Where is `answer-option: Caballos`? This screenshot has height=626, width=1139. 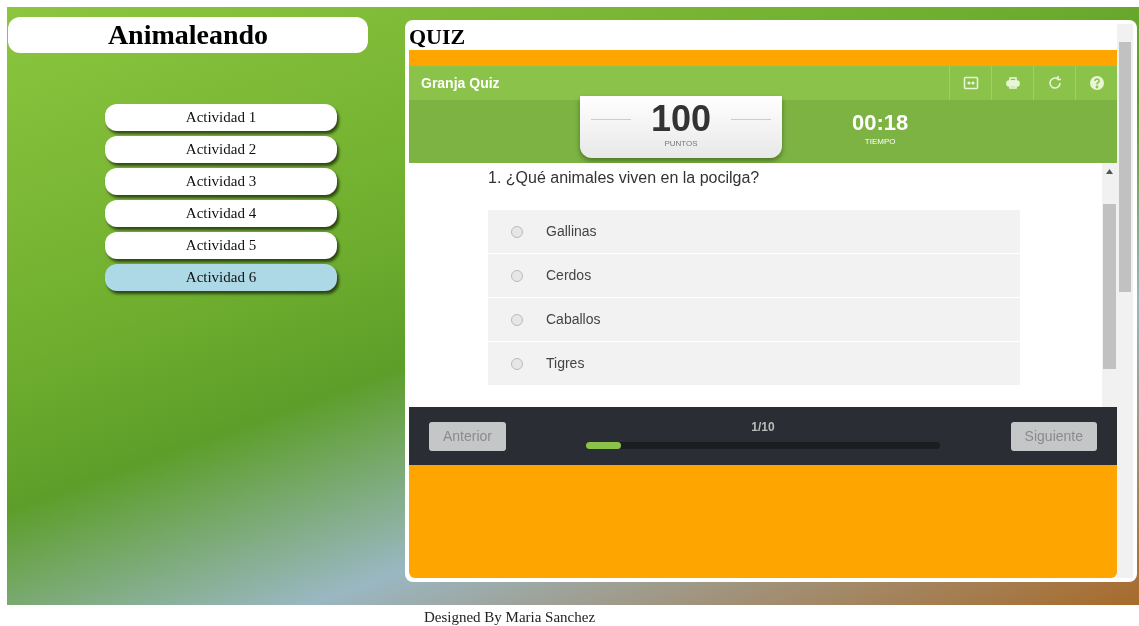
answer-option: Caballos is located at coordinates (573, 319).